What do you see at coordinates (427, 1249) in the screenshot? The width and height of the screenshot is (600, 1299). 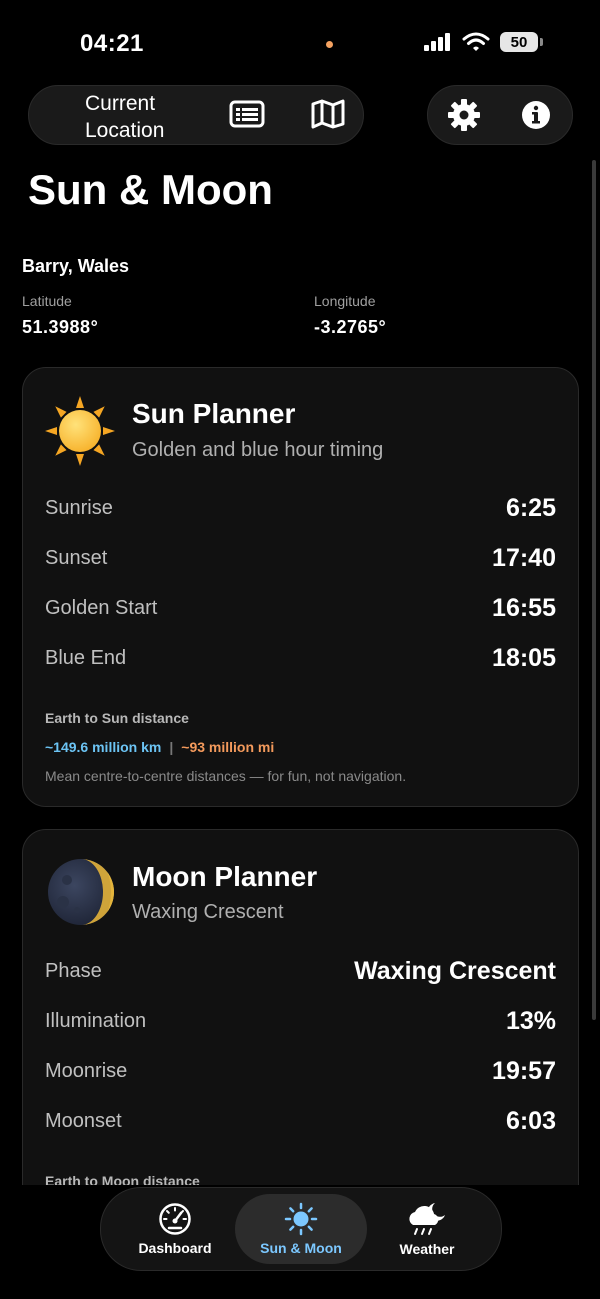 I see `tab-weather-label: Weather` at bounding box center [427, 1249].